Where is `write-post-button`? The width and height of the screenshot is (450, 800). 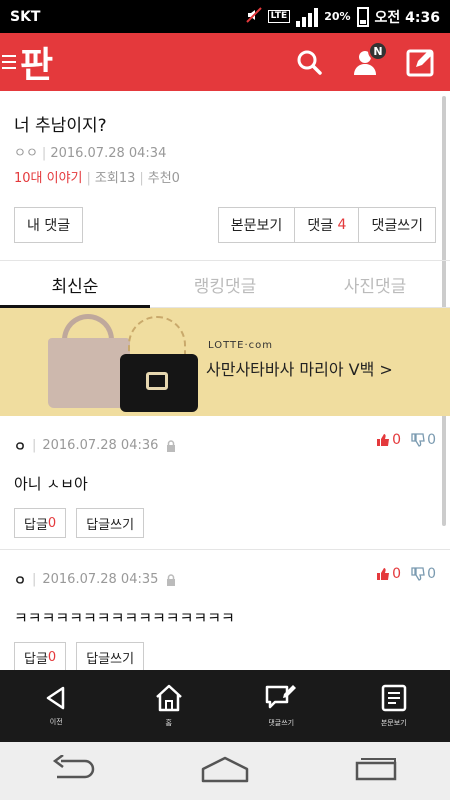 write-post-button is located at coordinates (421, 62).